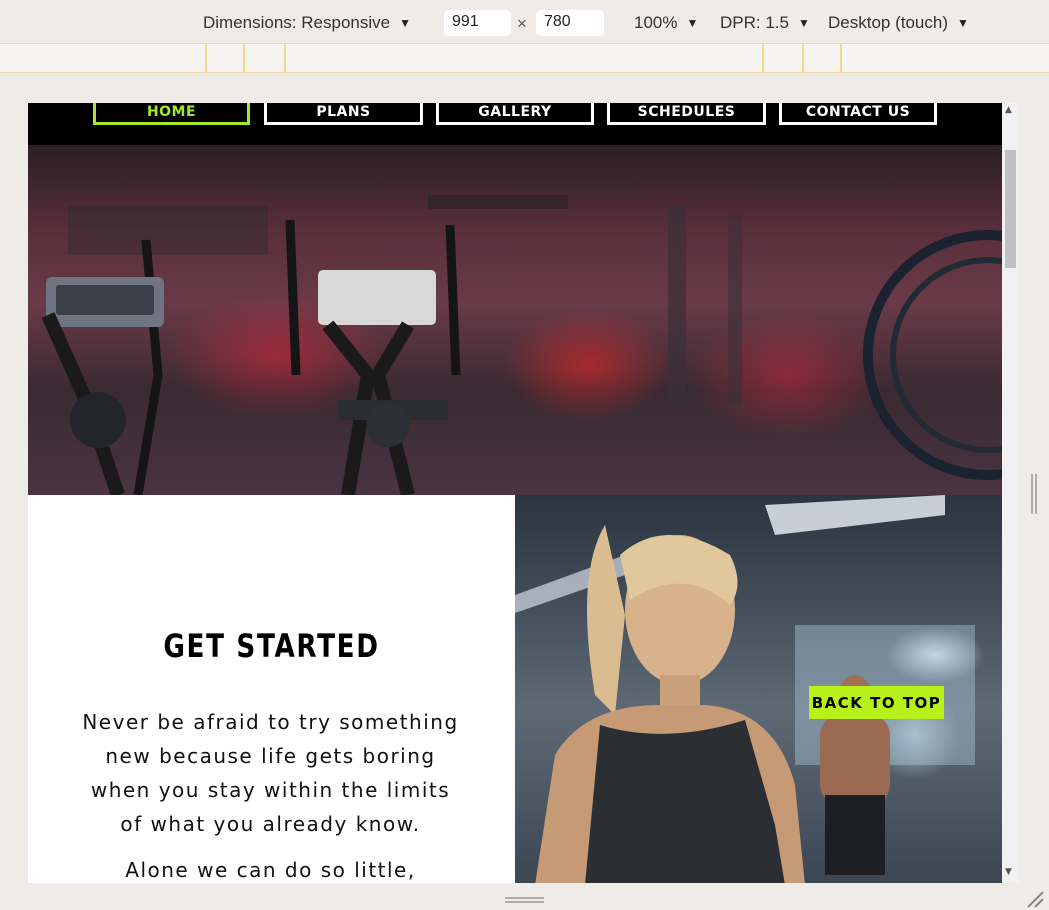 The height and width of the screenshot is (910, 1049). What do you see at coordinates (270, 870) in the screenshot?
I see `get-started-quote-continued: Alone we can do so little,` at bounding box center [270, 870].